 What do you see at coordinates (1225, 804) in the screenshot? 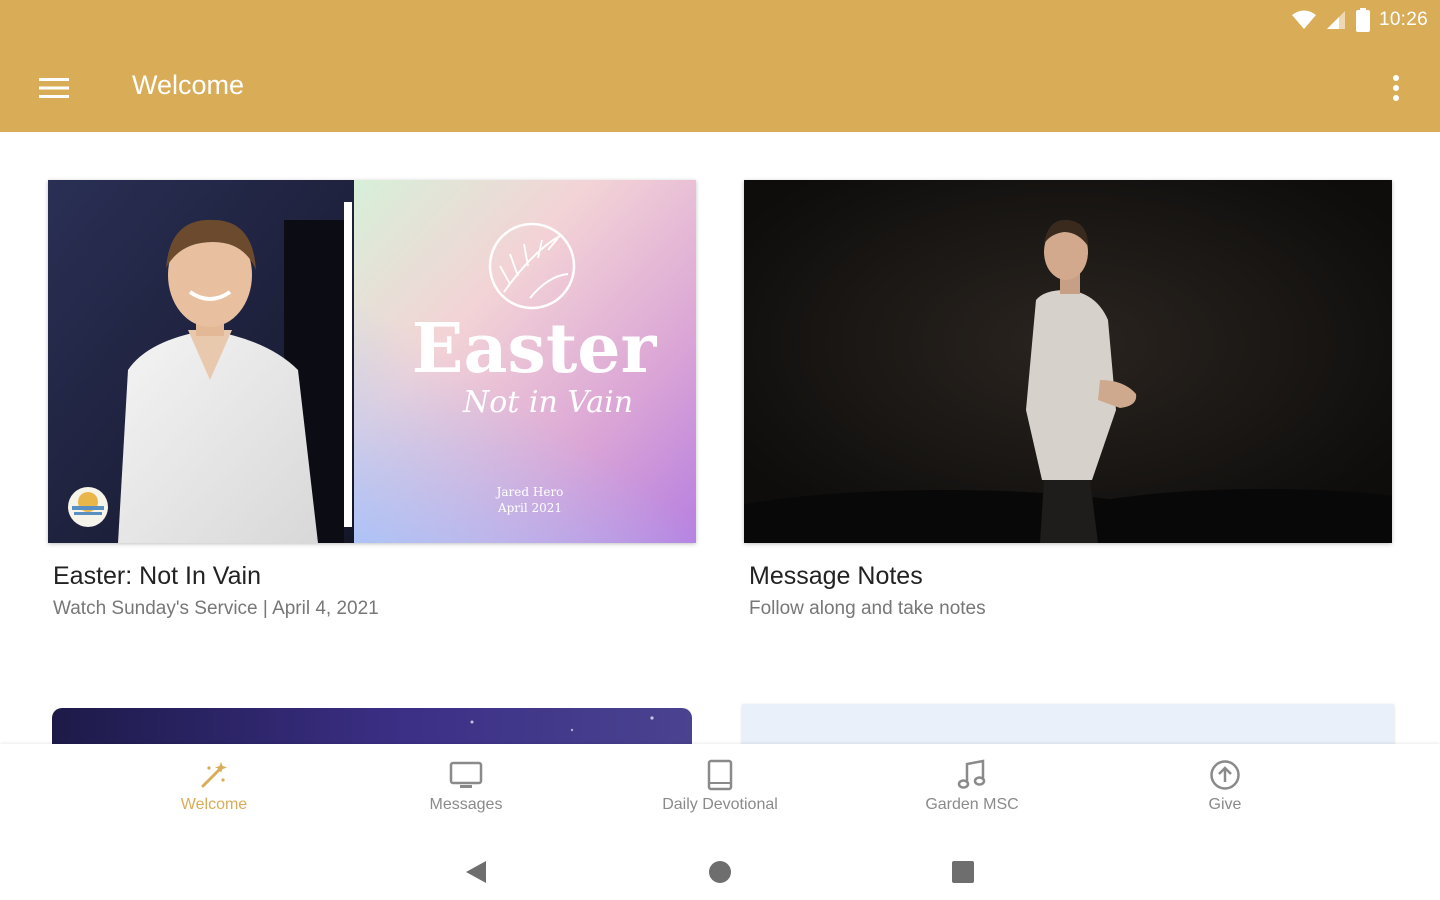
I see `nav-label: Give` at bounding box center [1225, 804].